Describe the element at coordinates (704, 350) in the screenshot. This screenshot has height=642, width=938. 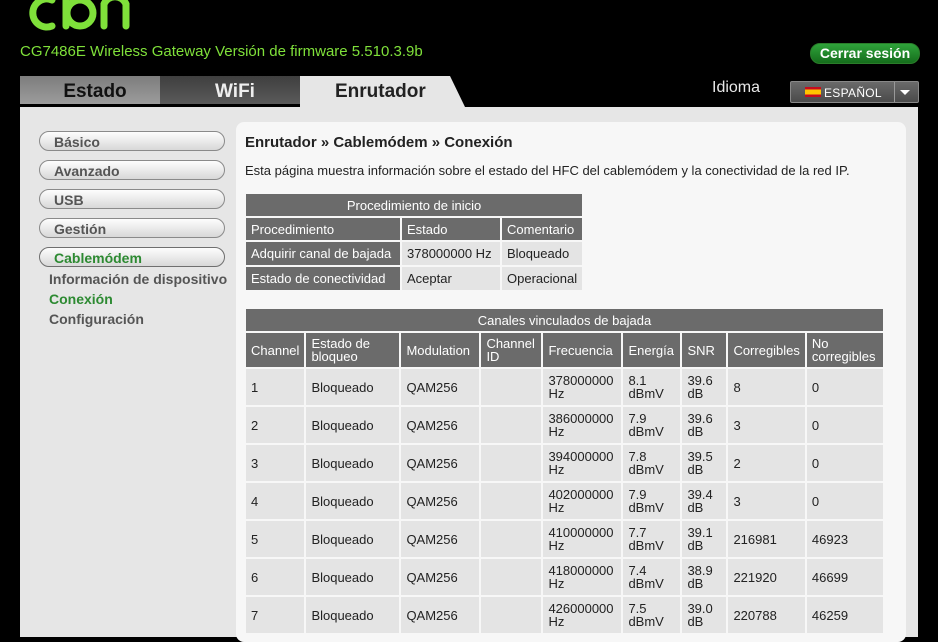
I see `column-header: SNR` at that location.